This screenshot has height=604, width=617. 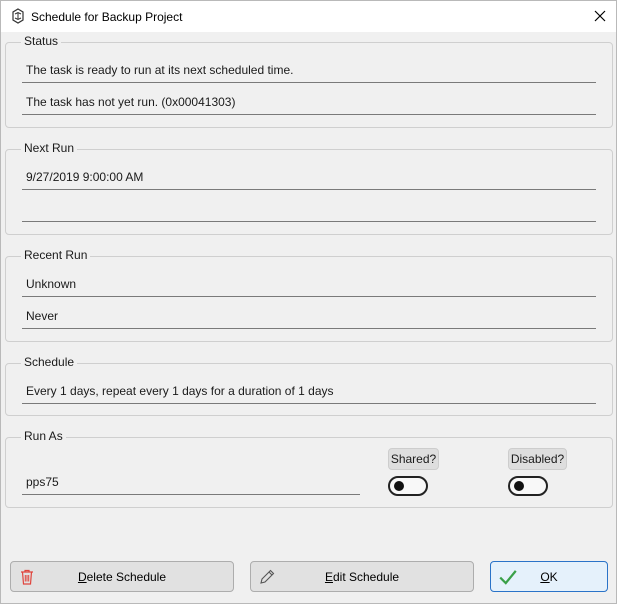 What do you see at coordinates (49, 148) in the screenshot?
I see `next-run-legend: Next Run` at bounding box center [49, 148].